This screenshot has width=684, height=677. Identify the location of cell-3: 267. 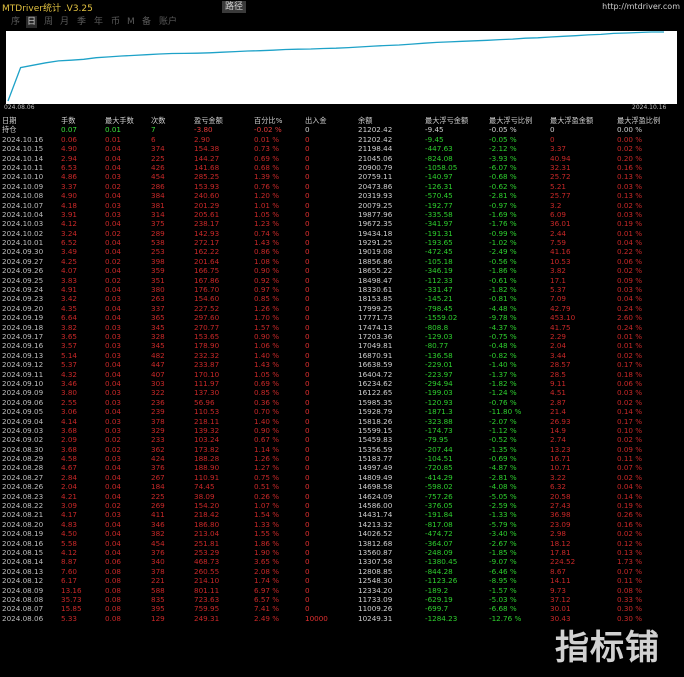
(158, 477).